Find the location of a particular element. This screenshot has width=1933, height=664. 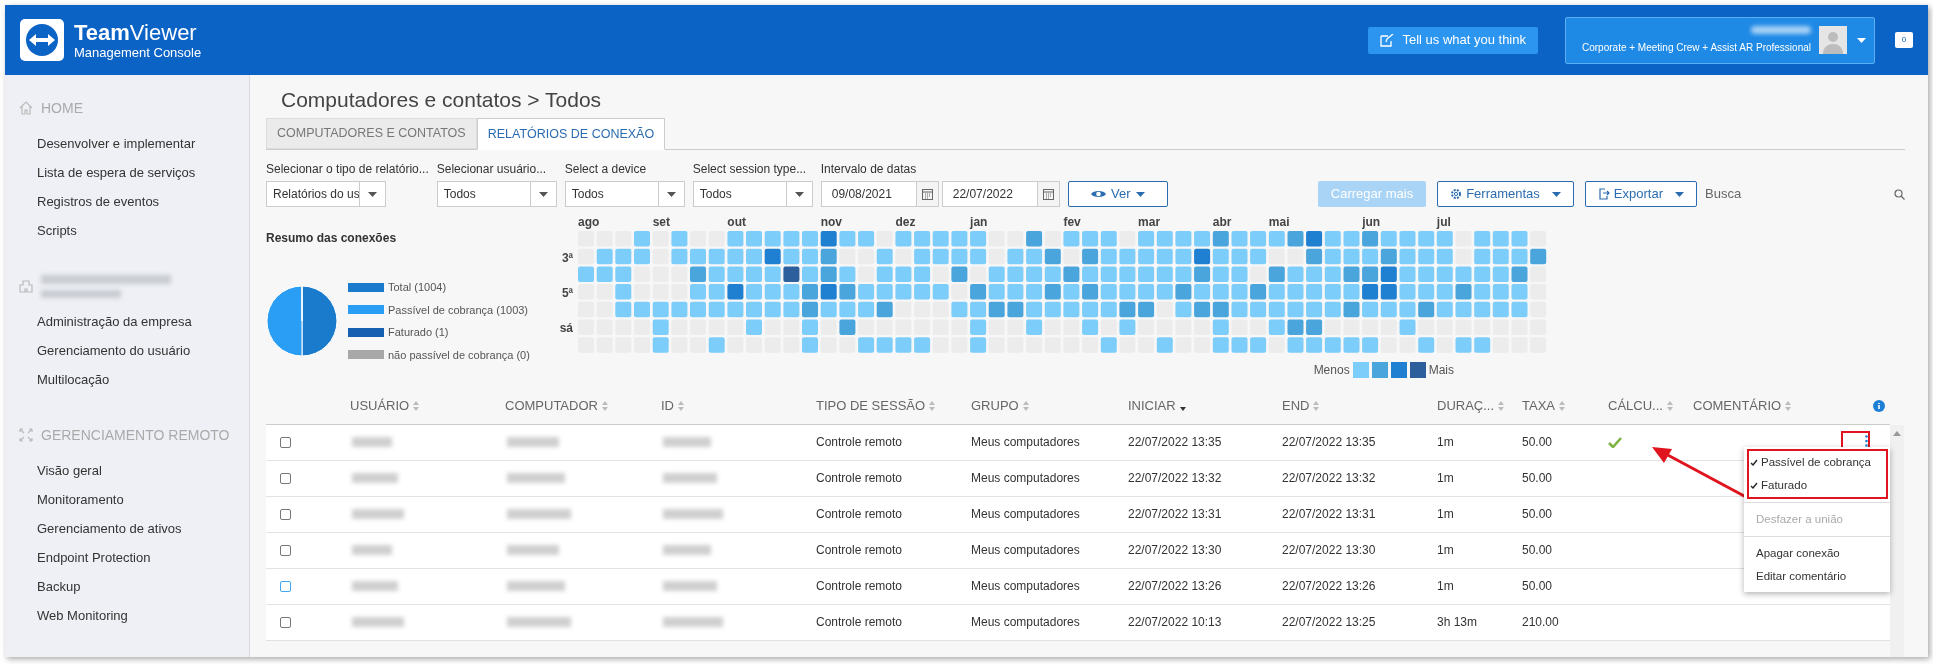

column-header: TIPO DE SESSÃO is located at coordinates (871, 406).